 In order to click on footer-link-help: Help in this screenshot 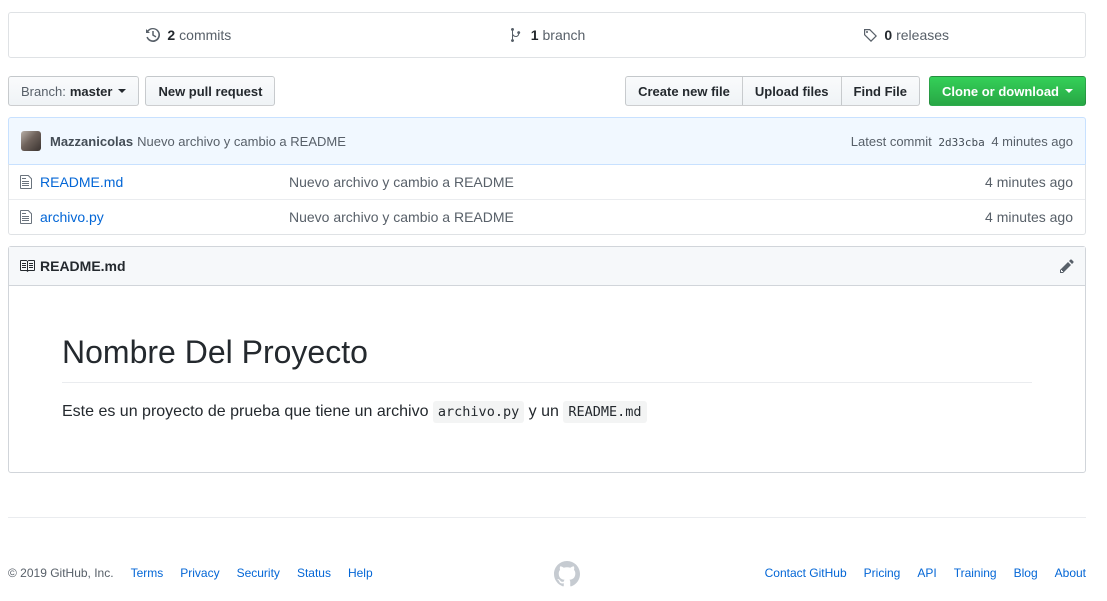, I will do `click(360, 573)`.